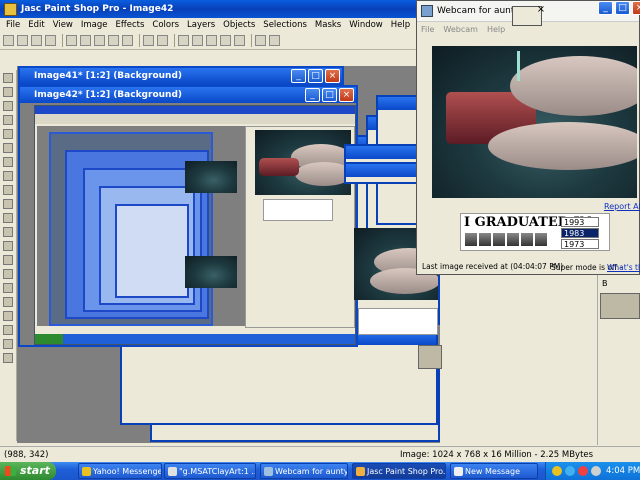  What do you see at coordinates (496, 29) in the screenshot?
I see `webcam-menu-help: Help` at bounding box center [496, 29].